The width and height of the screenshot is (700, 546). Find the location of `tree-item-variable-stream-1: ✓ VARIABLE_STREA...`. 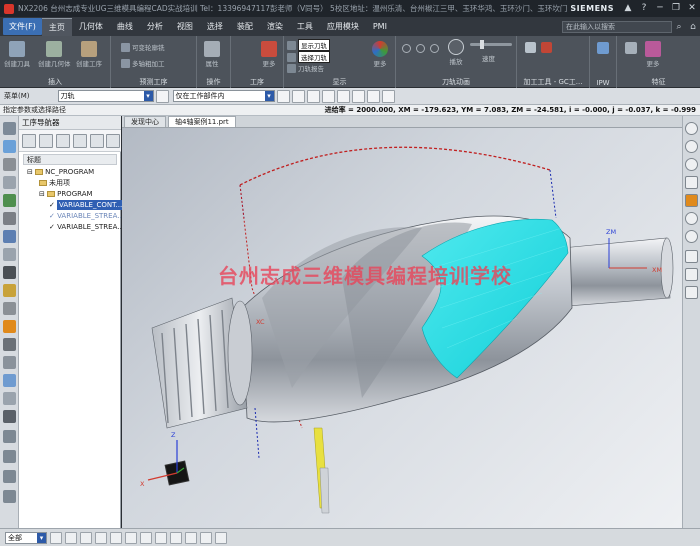

tree-item-variable-stream-1: ✓ VARIABLE_STREA... is located at coordinates (86, 216).